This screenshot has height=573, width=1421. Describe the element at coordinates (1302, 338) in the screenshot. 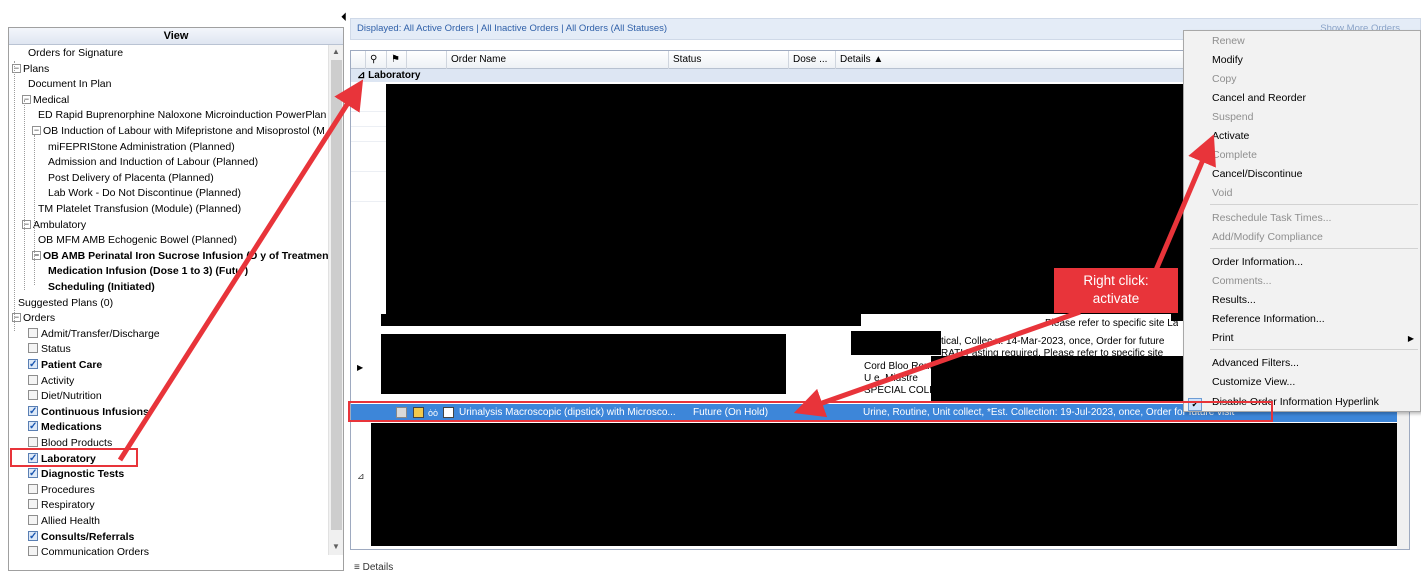

I see `menu-item-print: Print ▶` at that location.